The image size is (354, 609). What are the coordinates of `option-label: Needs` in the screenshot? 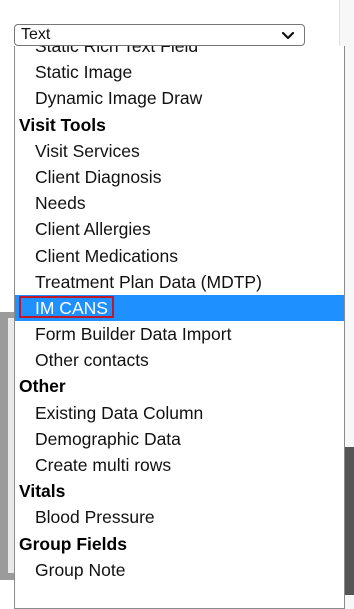 It's located at (60, 203).